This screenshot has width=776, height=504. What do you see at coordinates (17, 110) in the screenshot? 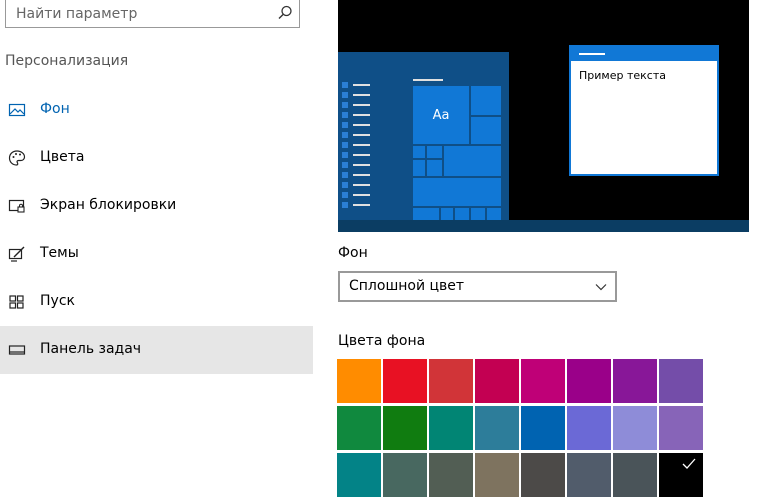
I see `picture-icon` at bounding box center [17, 110].